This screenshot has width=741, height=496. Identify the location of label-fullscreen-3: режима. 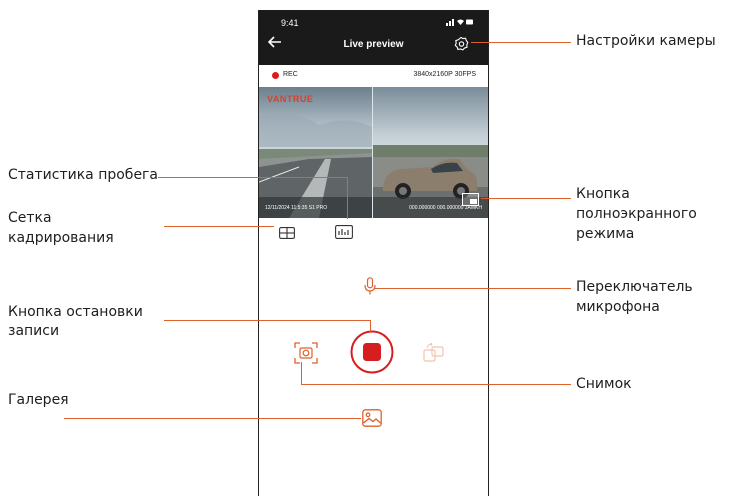
(605, 234).